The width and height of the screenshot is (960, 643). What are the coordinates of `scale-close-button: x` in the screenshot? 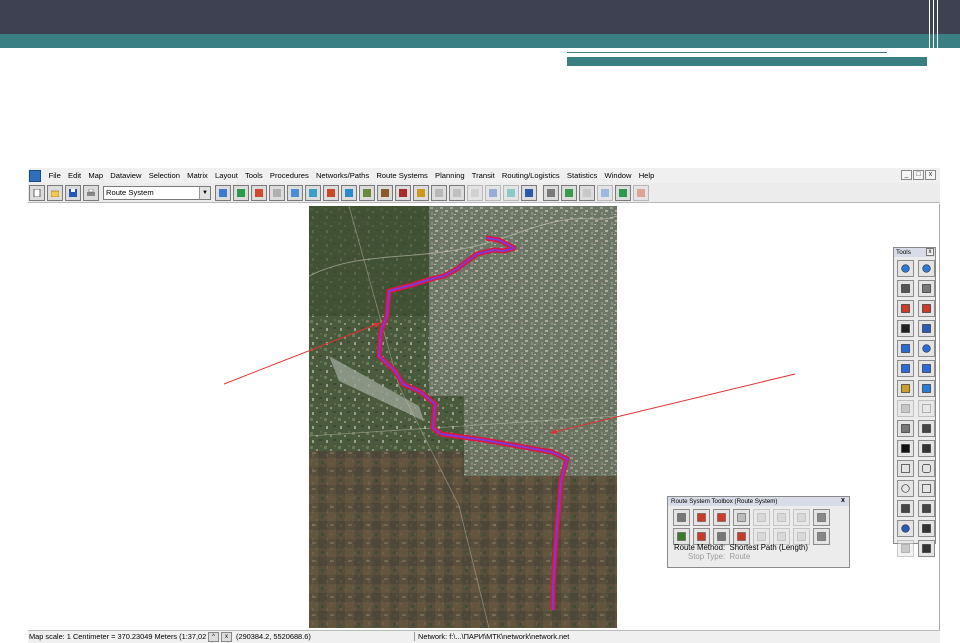 It's located at (226, 637).